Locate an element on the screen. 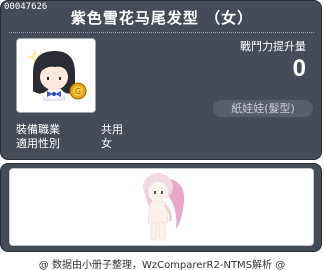 This screenshot has width=324, height=270. svg-text: G is located at coordinates (78, 91).